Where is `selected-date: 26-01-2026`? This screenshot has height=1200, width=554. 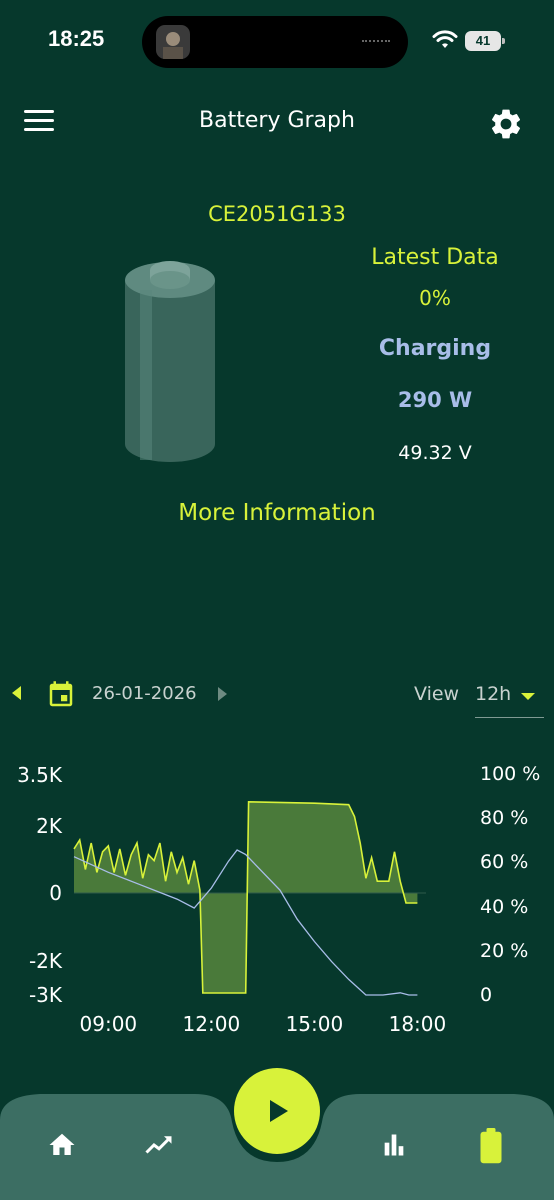 selected-date: 26-01-2026 is located at coordinates (144, 693).